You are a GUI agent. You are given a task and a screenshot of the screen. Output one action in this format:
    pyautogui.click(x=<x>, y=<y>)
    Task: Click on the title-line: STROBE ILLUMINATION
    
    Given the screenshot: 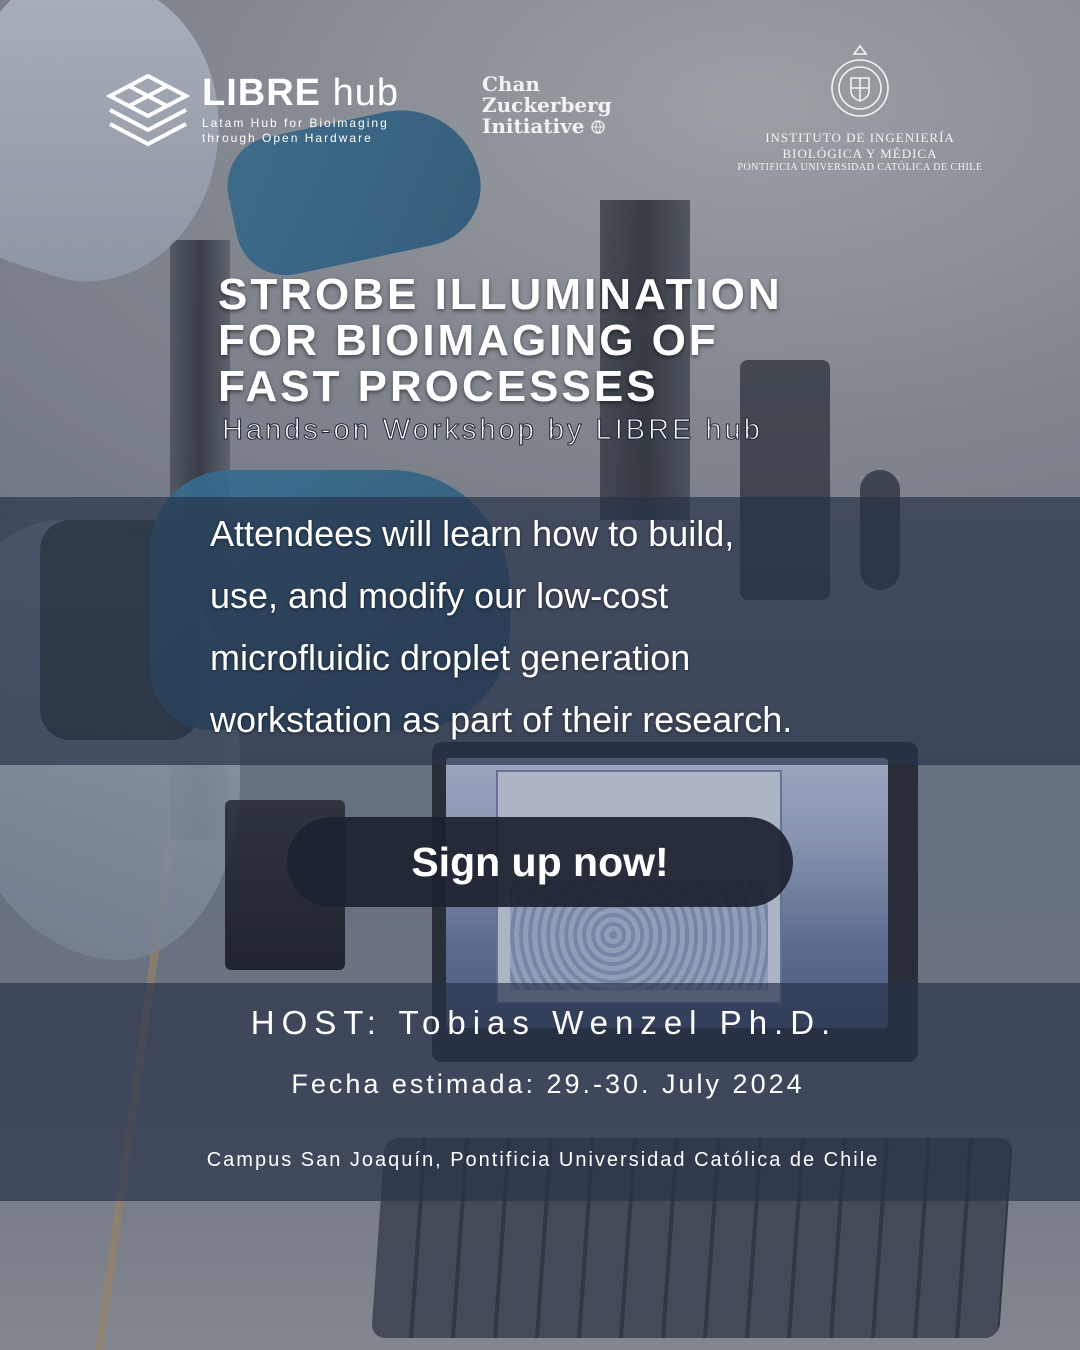 What is the action you would take?
    pyautogui.click(x=500, y=294)
    